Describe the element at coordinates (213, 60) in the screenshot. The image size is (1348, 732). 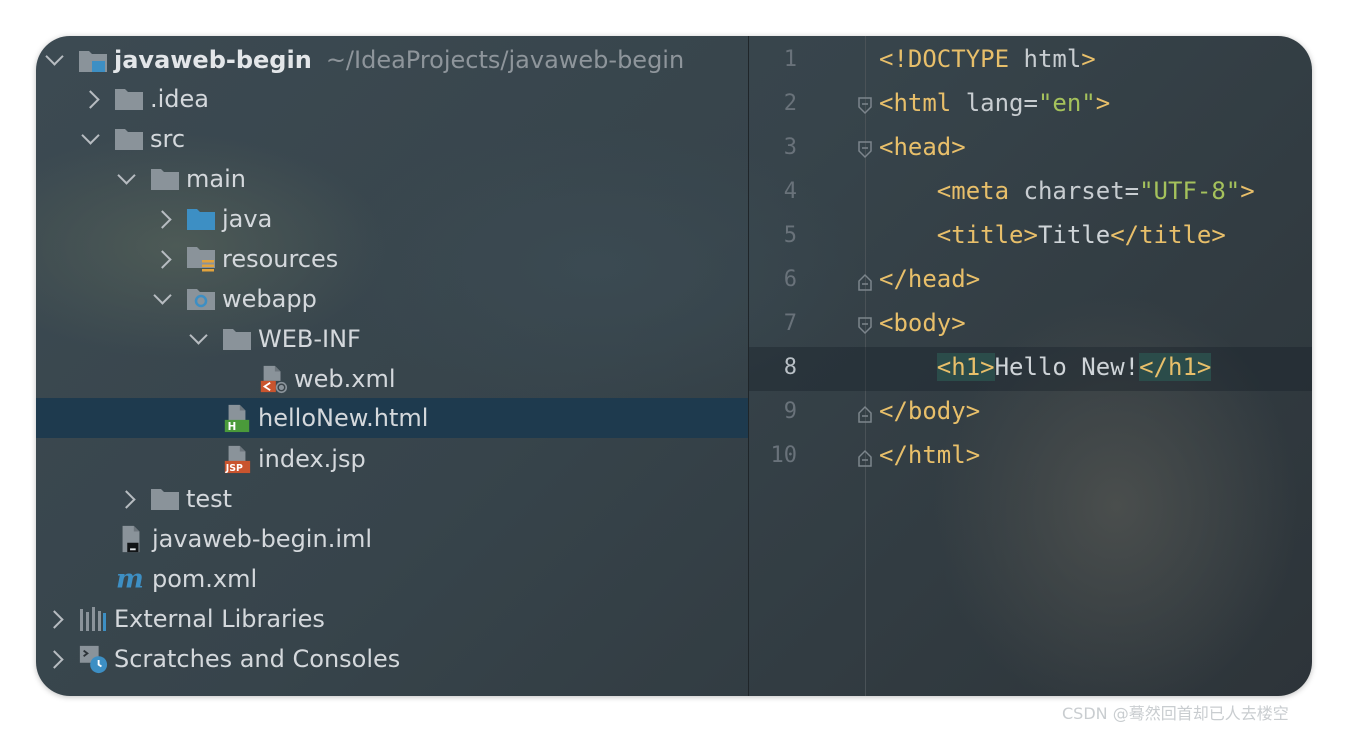
I see `project-name: javaweb-begin` at that location.